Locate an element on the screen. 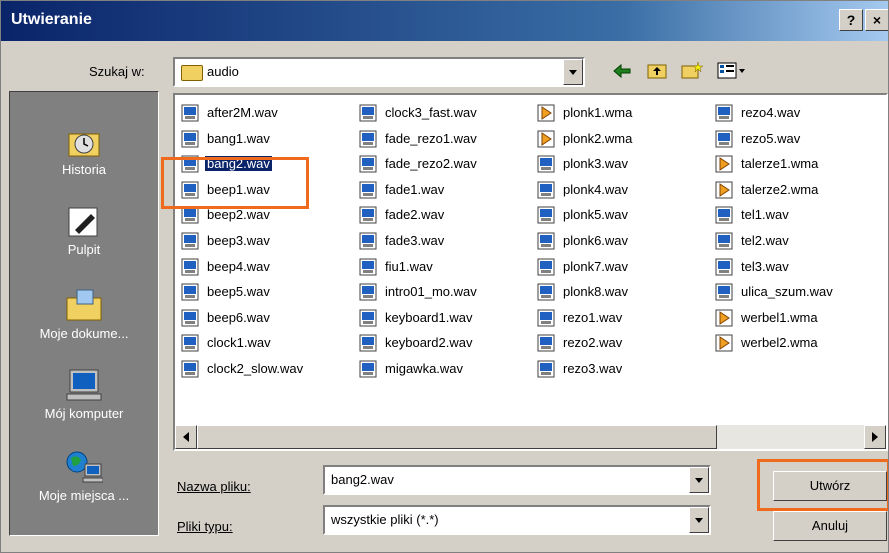  file-name: tel1.wav is located at coordinates (765, 215).